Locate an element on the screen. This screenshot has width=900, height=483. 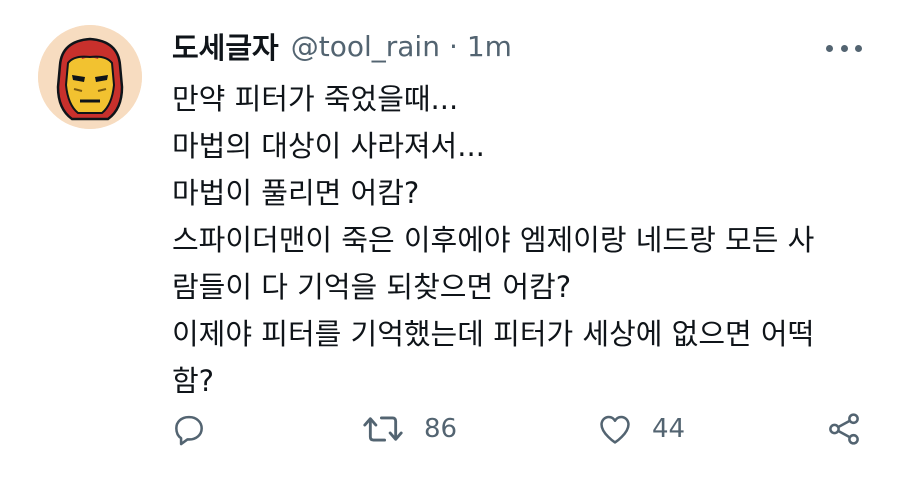
iron-man-helmet-icon is located at coordinates (90, 77).